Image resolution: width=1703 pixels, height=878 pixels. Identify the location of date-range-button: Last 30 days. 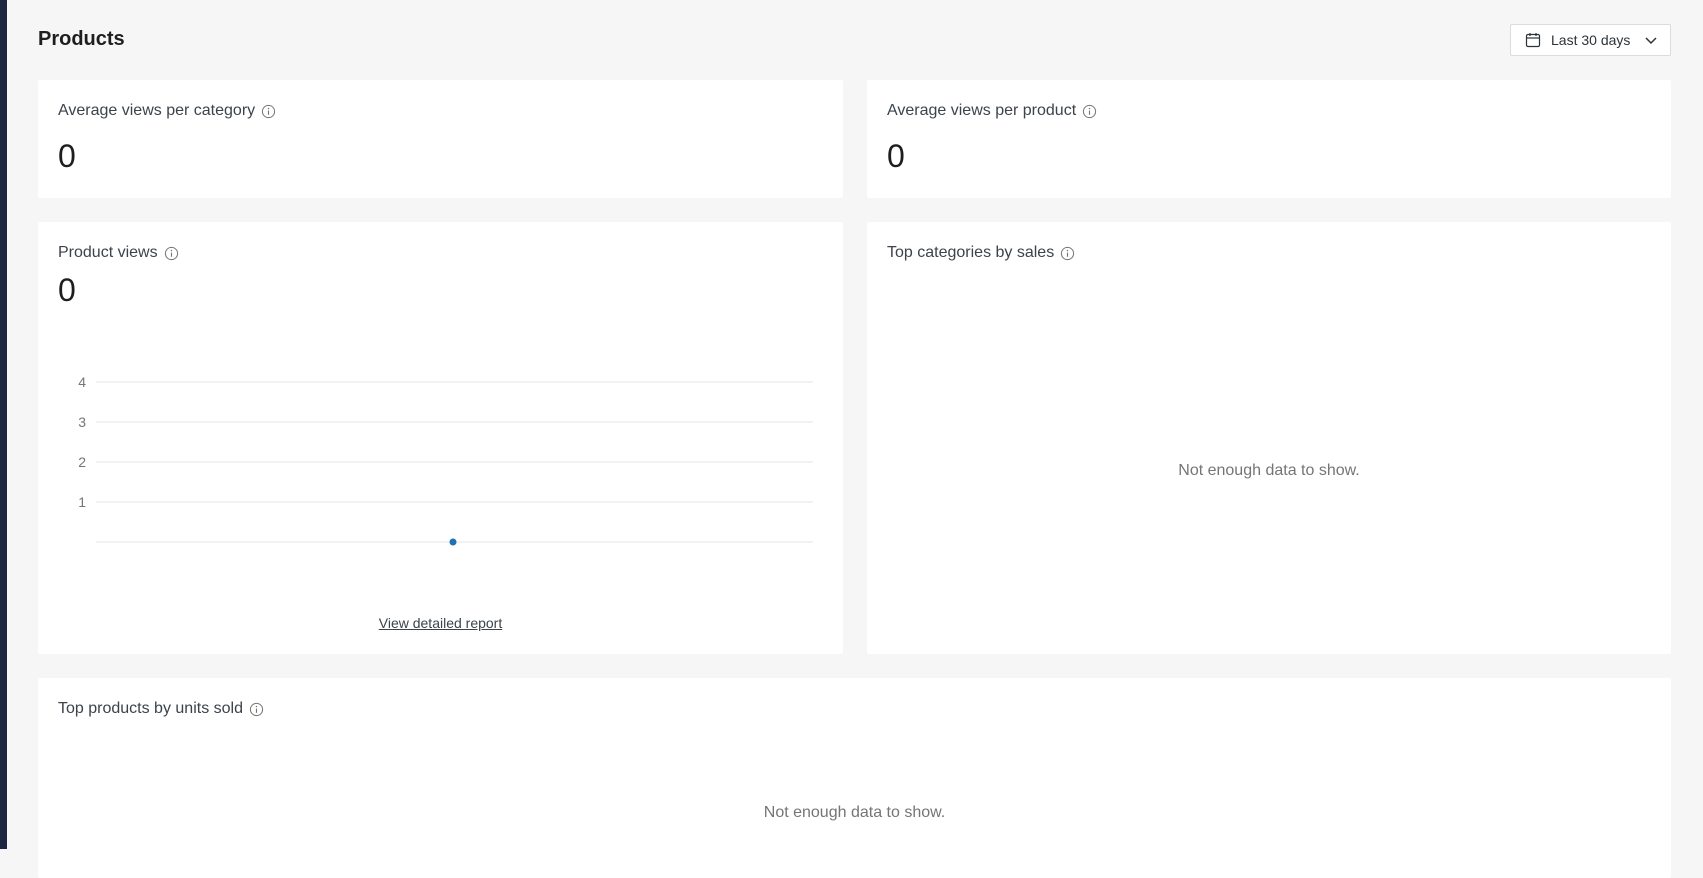
(1590, 40).